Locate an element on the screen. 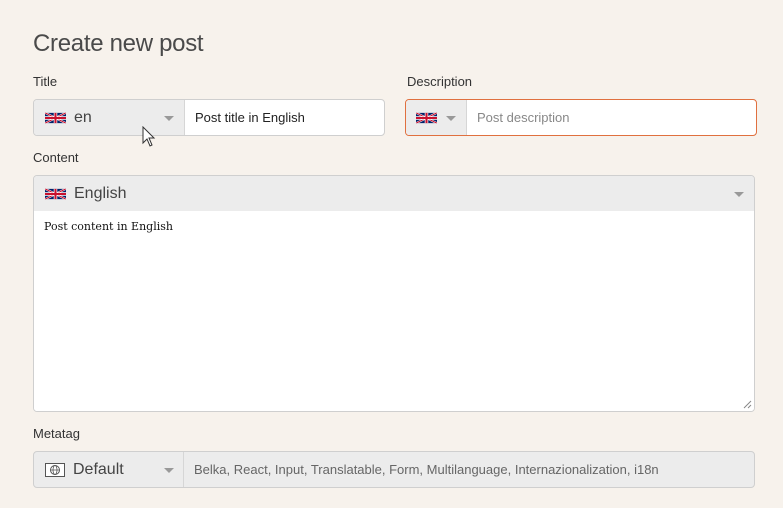 This screenshot has width=783, height=508. title-field: en is located at coordinates (209, 117).